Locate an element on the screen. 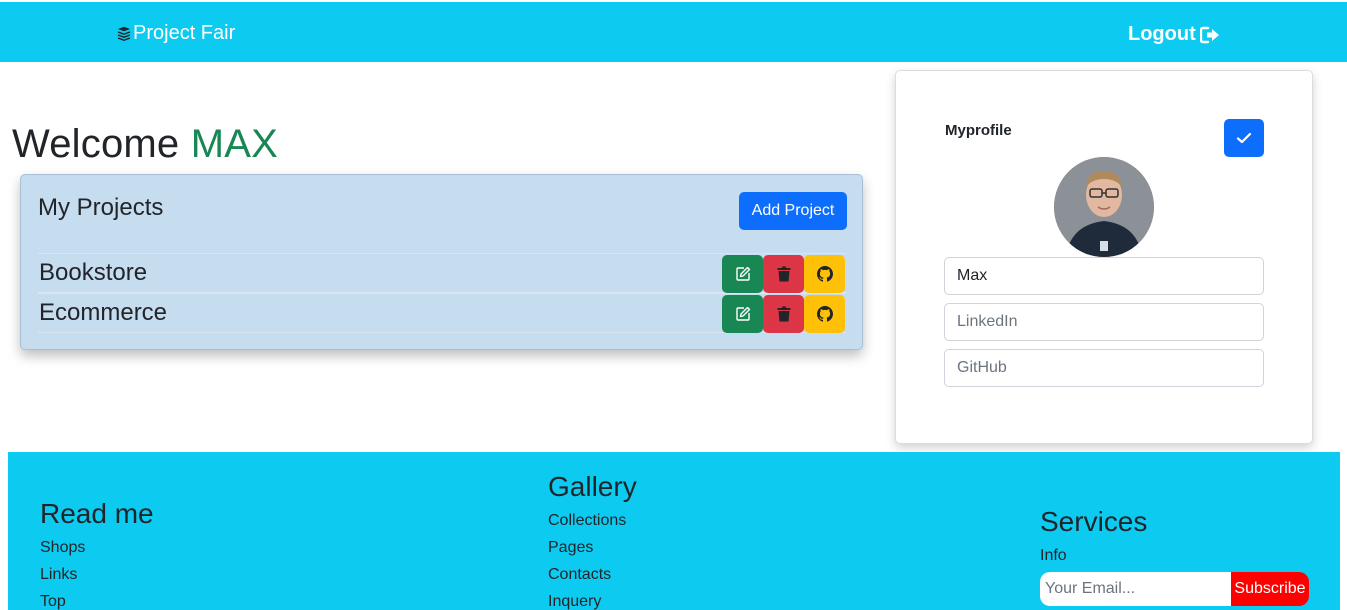  footer-link-inquery: Inquery is located at coordinates (574, 601).